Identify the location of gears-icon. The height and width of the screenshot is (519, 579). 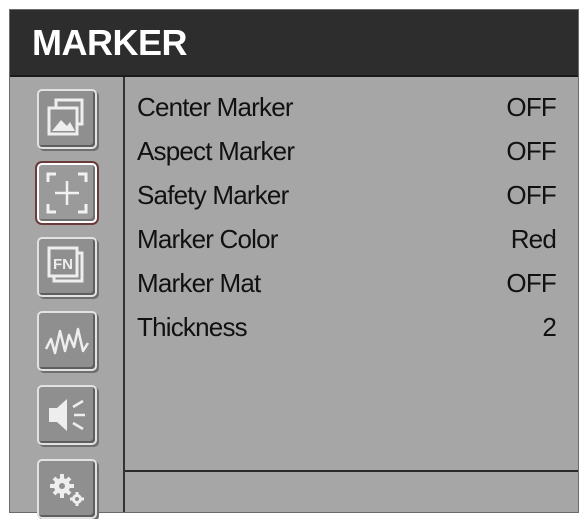
(67, 490).